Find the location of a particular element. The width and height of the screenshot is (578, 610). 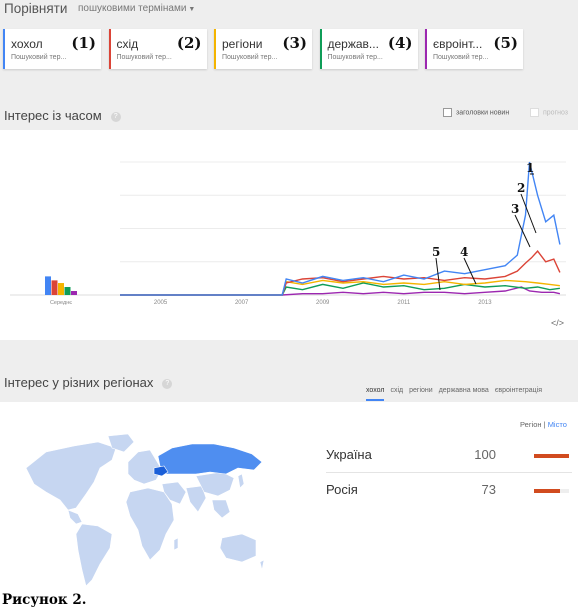

x-tick-label: 2009 is located at coordinates (323, 303).